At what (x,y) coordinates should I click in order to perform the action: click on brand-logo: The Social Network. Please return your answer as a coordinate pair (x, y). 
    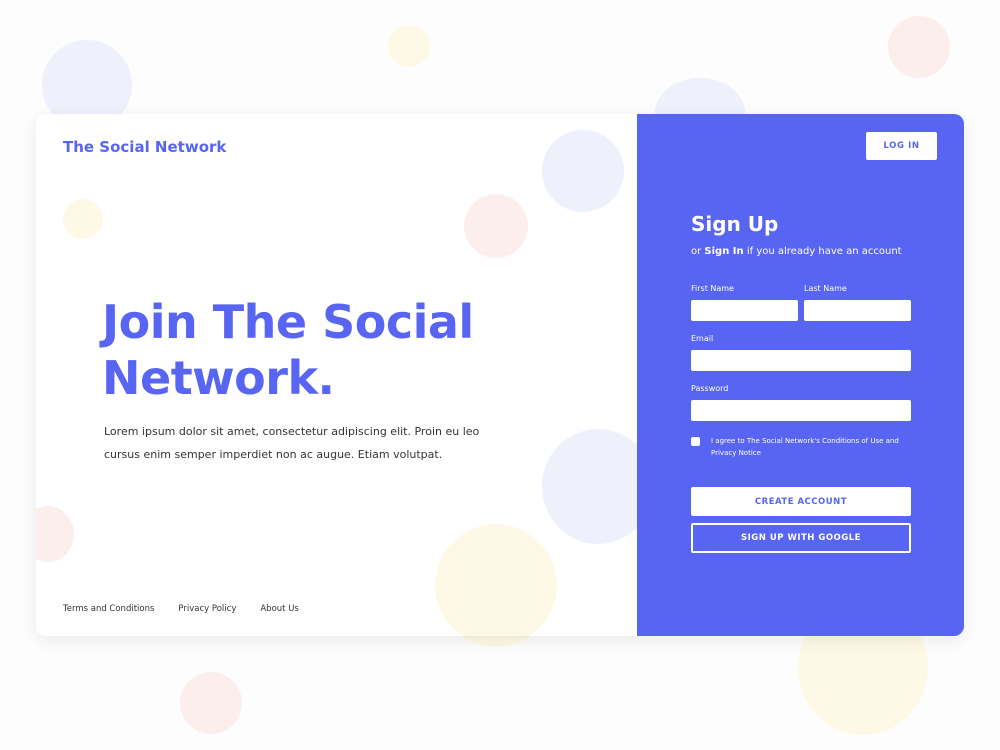
    Looking at the image, I should click on (144, 147).